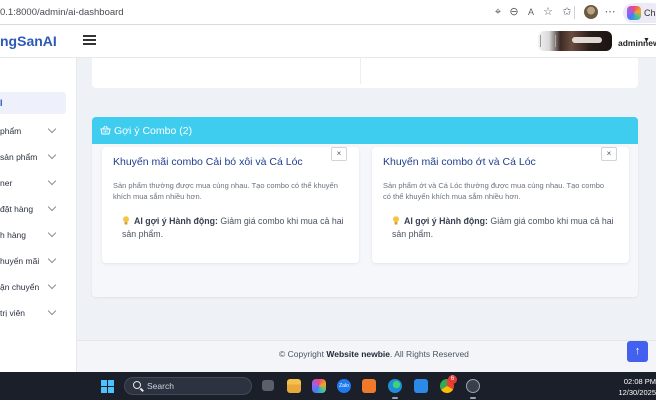  I want to click on clock-date: 12/30/2025, so click(637, 392).